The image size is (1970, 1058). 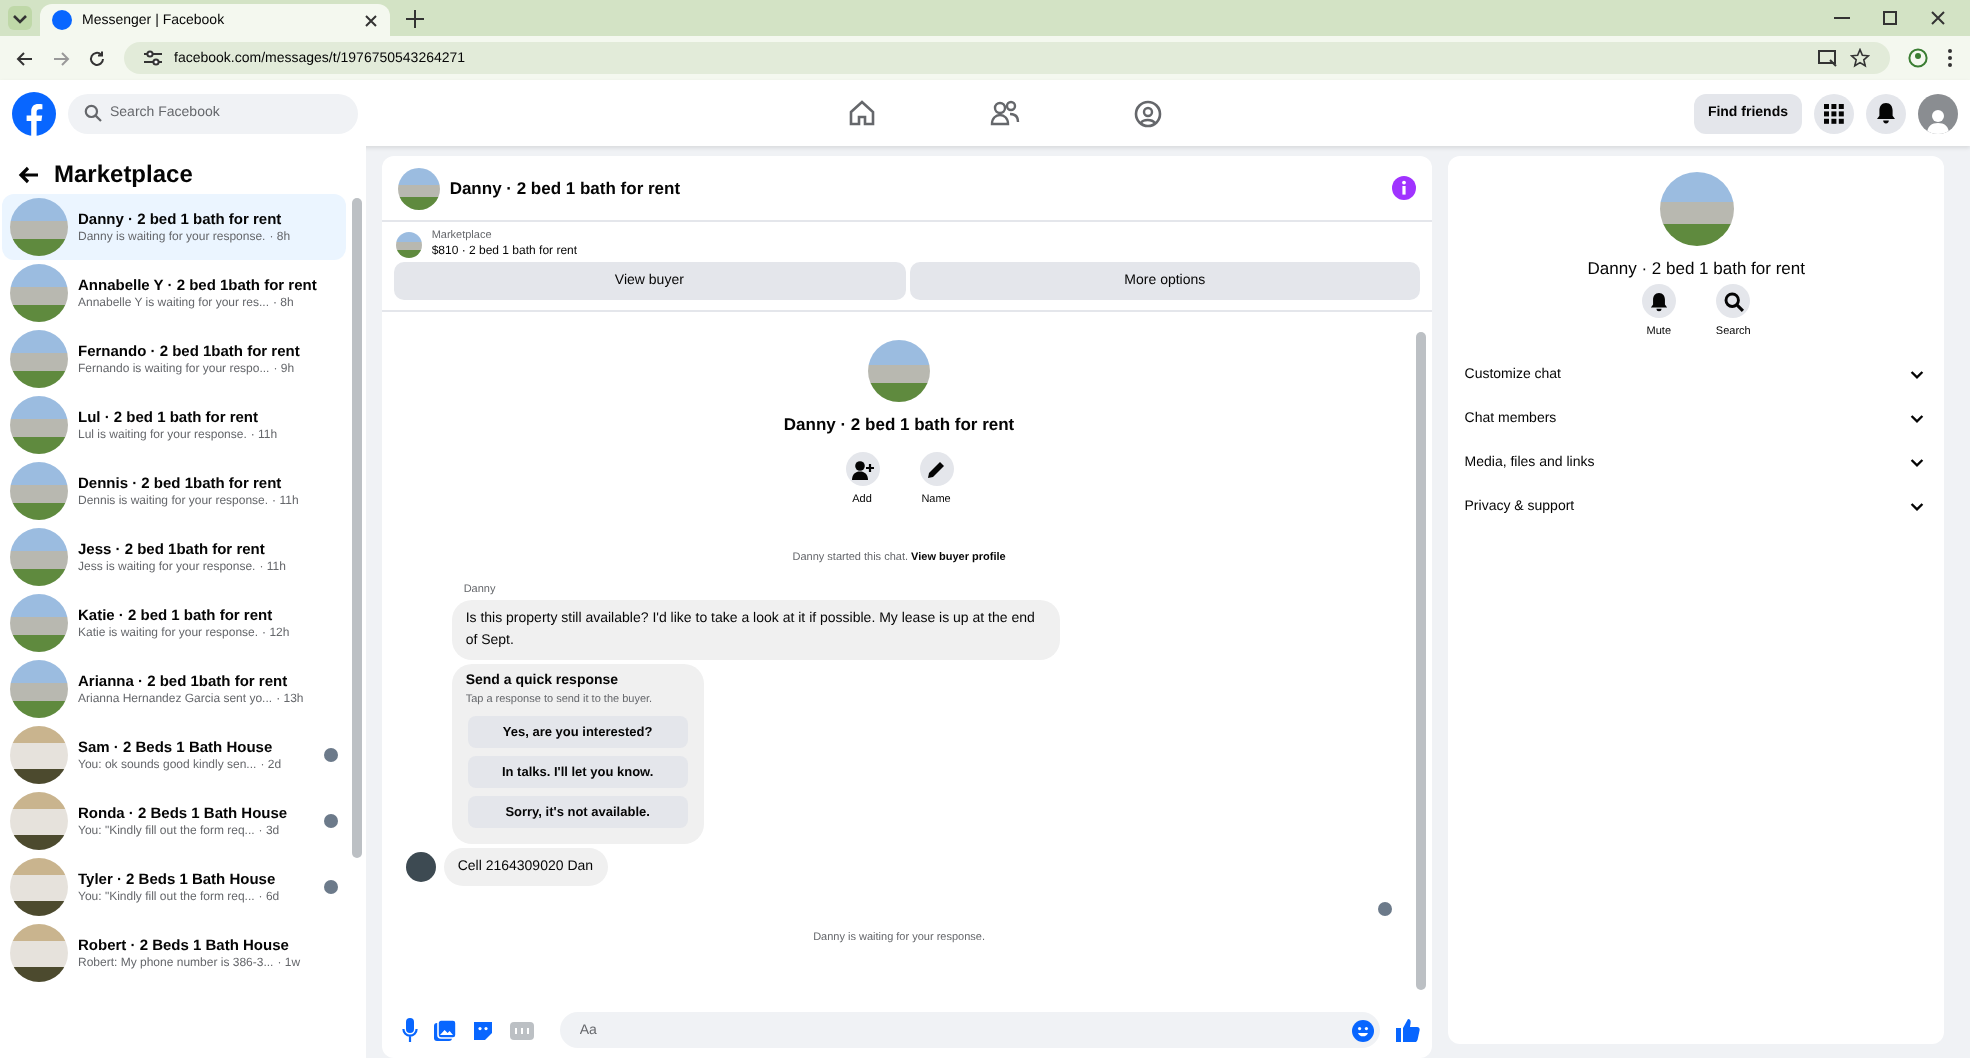 I want to click on install-icon, so click(x=1828, y=58).